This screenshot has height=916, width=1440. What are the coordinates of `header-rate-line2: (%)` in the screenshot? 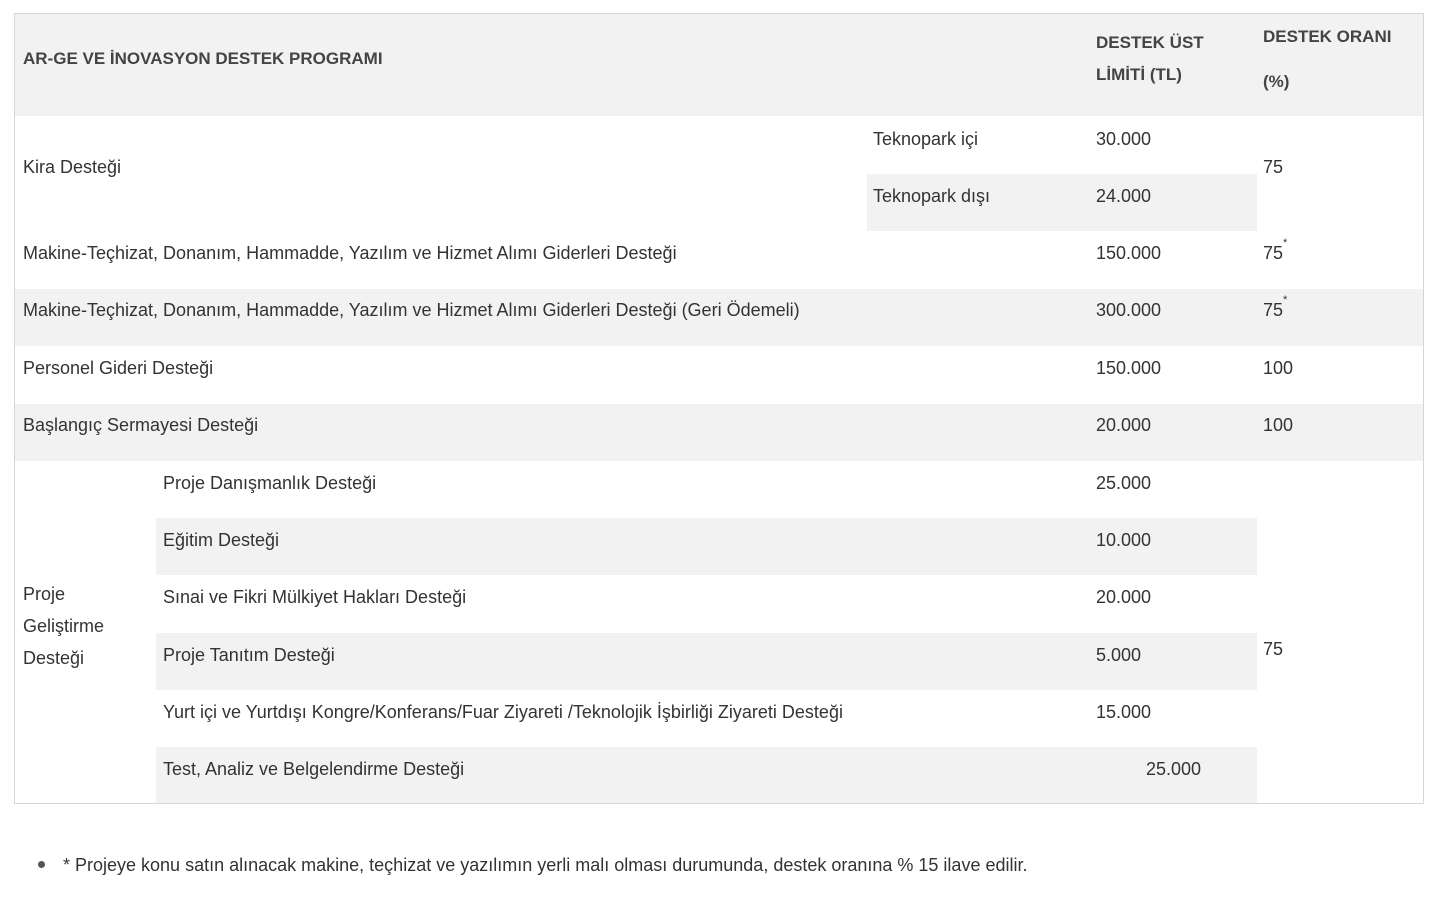 It's located at (1276, 81).